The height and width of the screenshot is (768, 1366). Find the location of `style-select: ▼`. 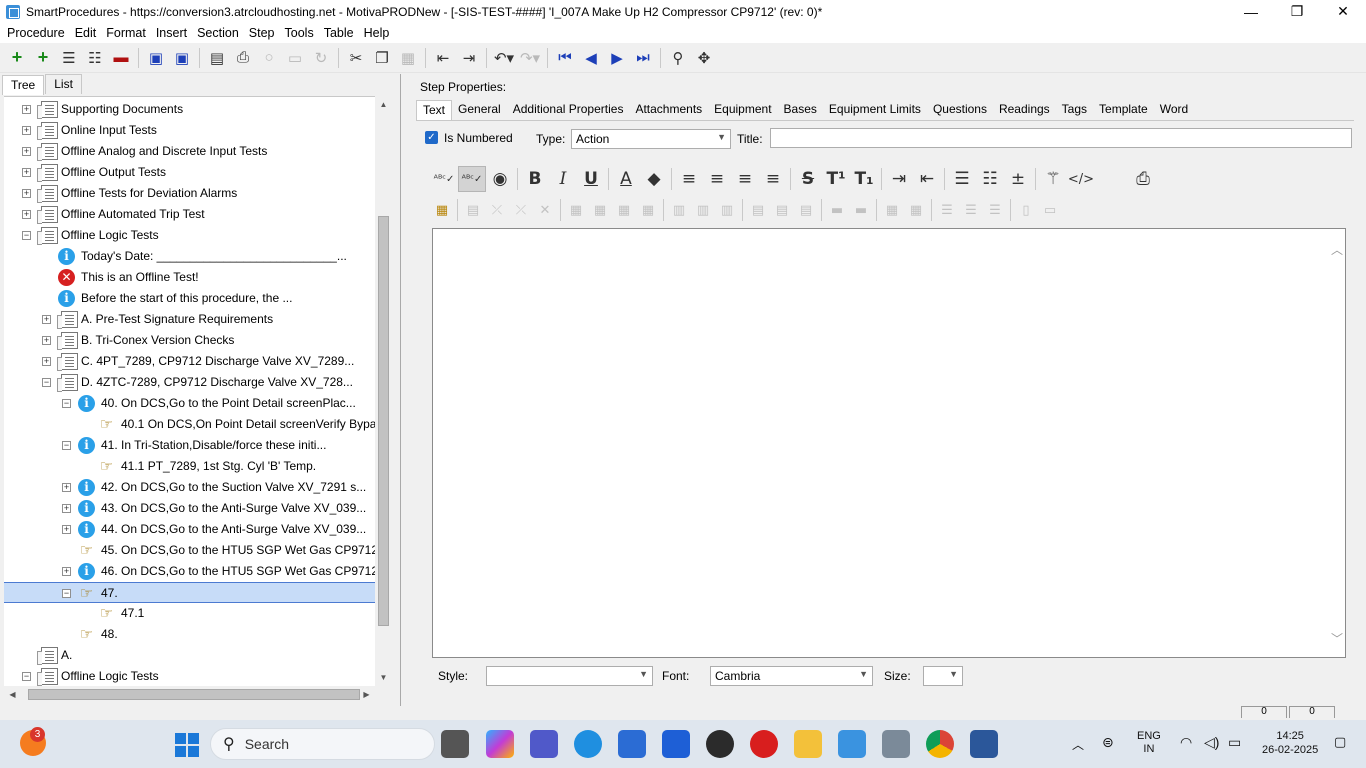

style-select: ▼ is located at coordinates (569, 676).